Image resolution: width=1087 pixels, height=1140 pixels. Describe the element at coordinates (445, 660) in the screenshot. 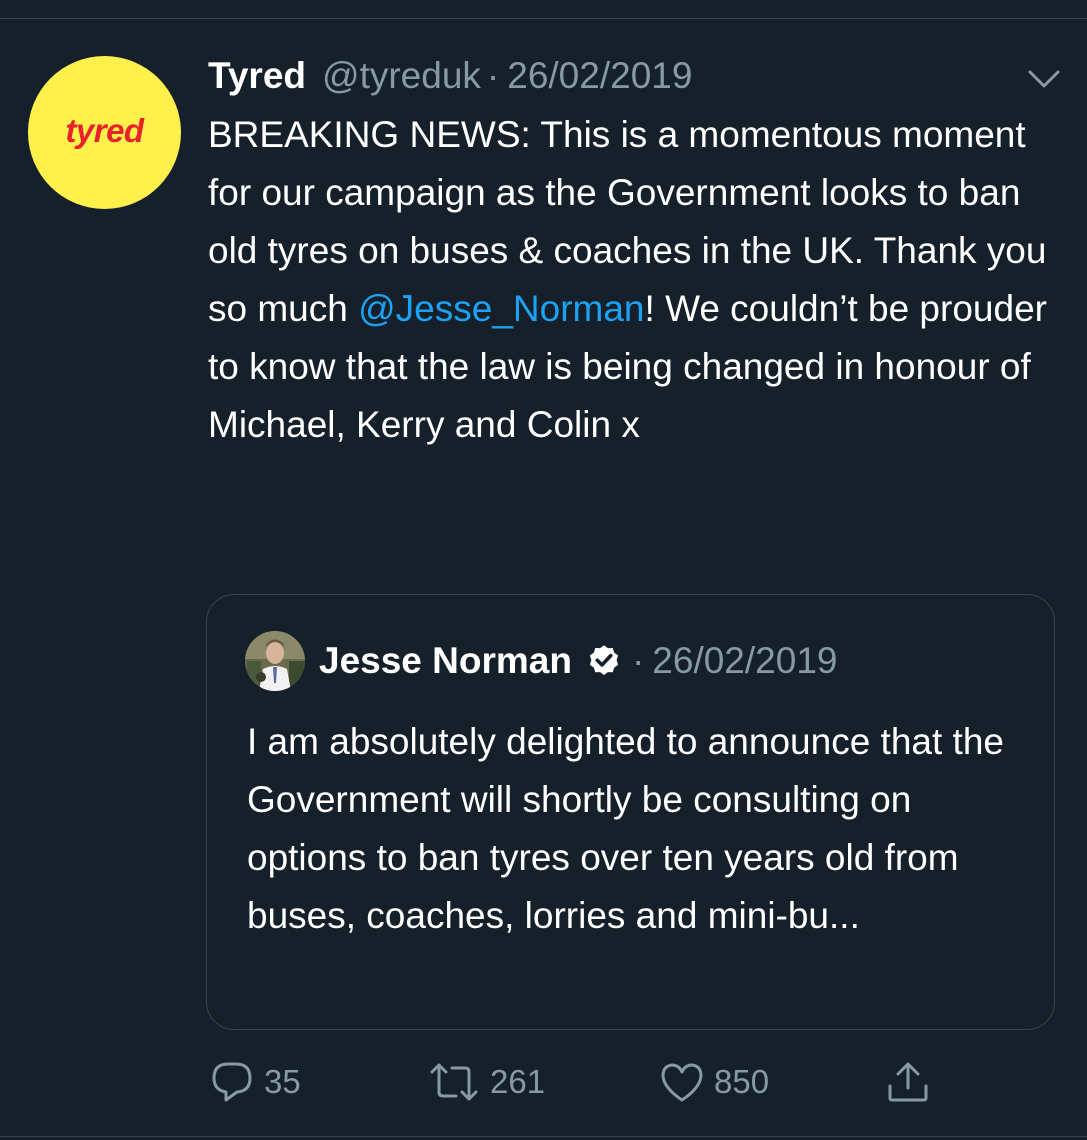

I see `quoted-display-name: Jesse Norman` at that location.